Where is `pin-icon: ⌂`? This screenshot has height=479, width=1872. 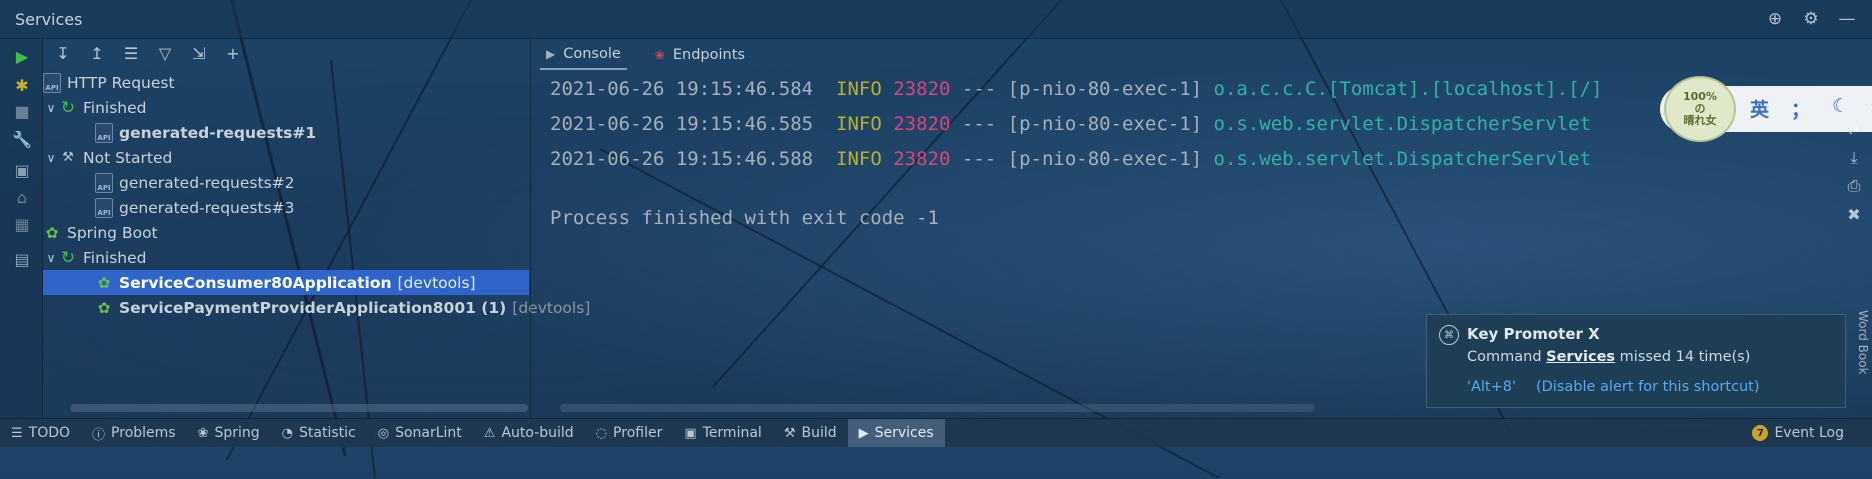 pin-icon: ⌂ is located at coordinates (22, 197).